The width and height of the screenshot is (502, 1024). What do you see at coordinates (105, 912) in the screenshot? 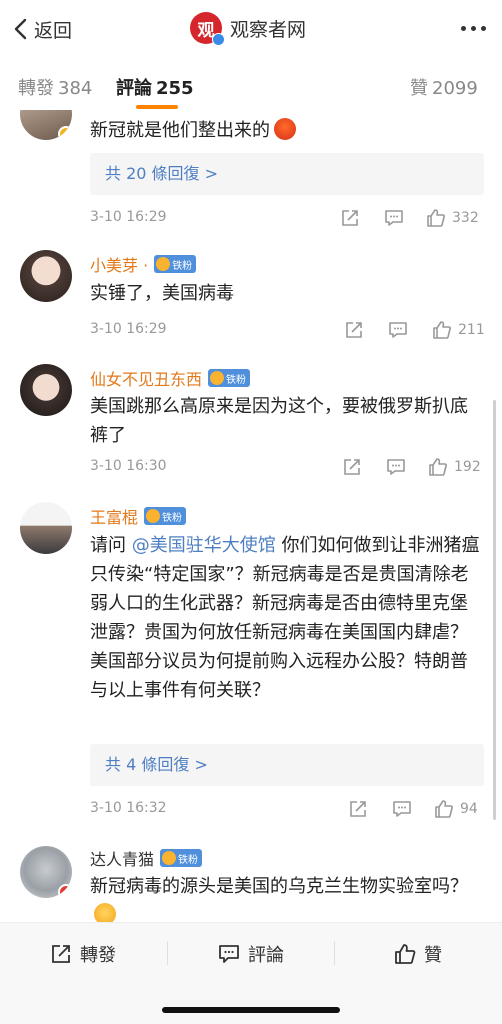
I see `smile-emoji-icon` at bounding box center [105, 912].